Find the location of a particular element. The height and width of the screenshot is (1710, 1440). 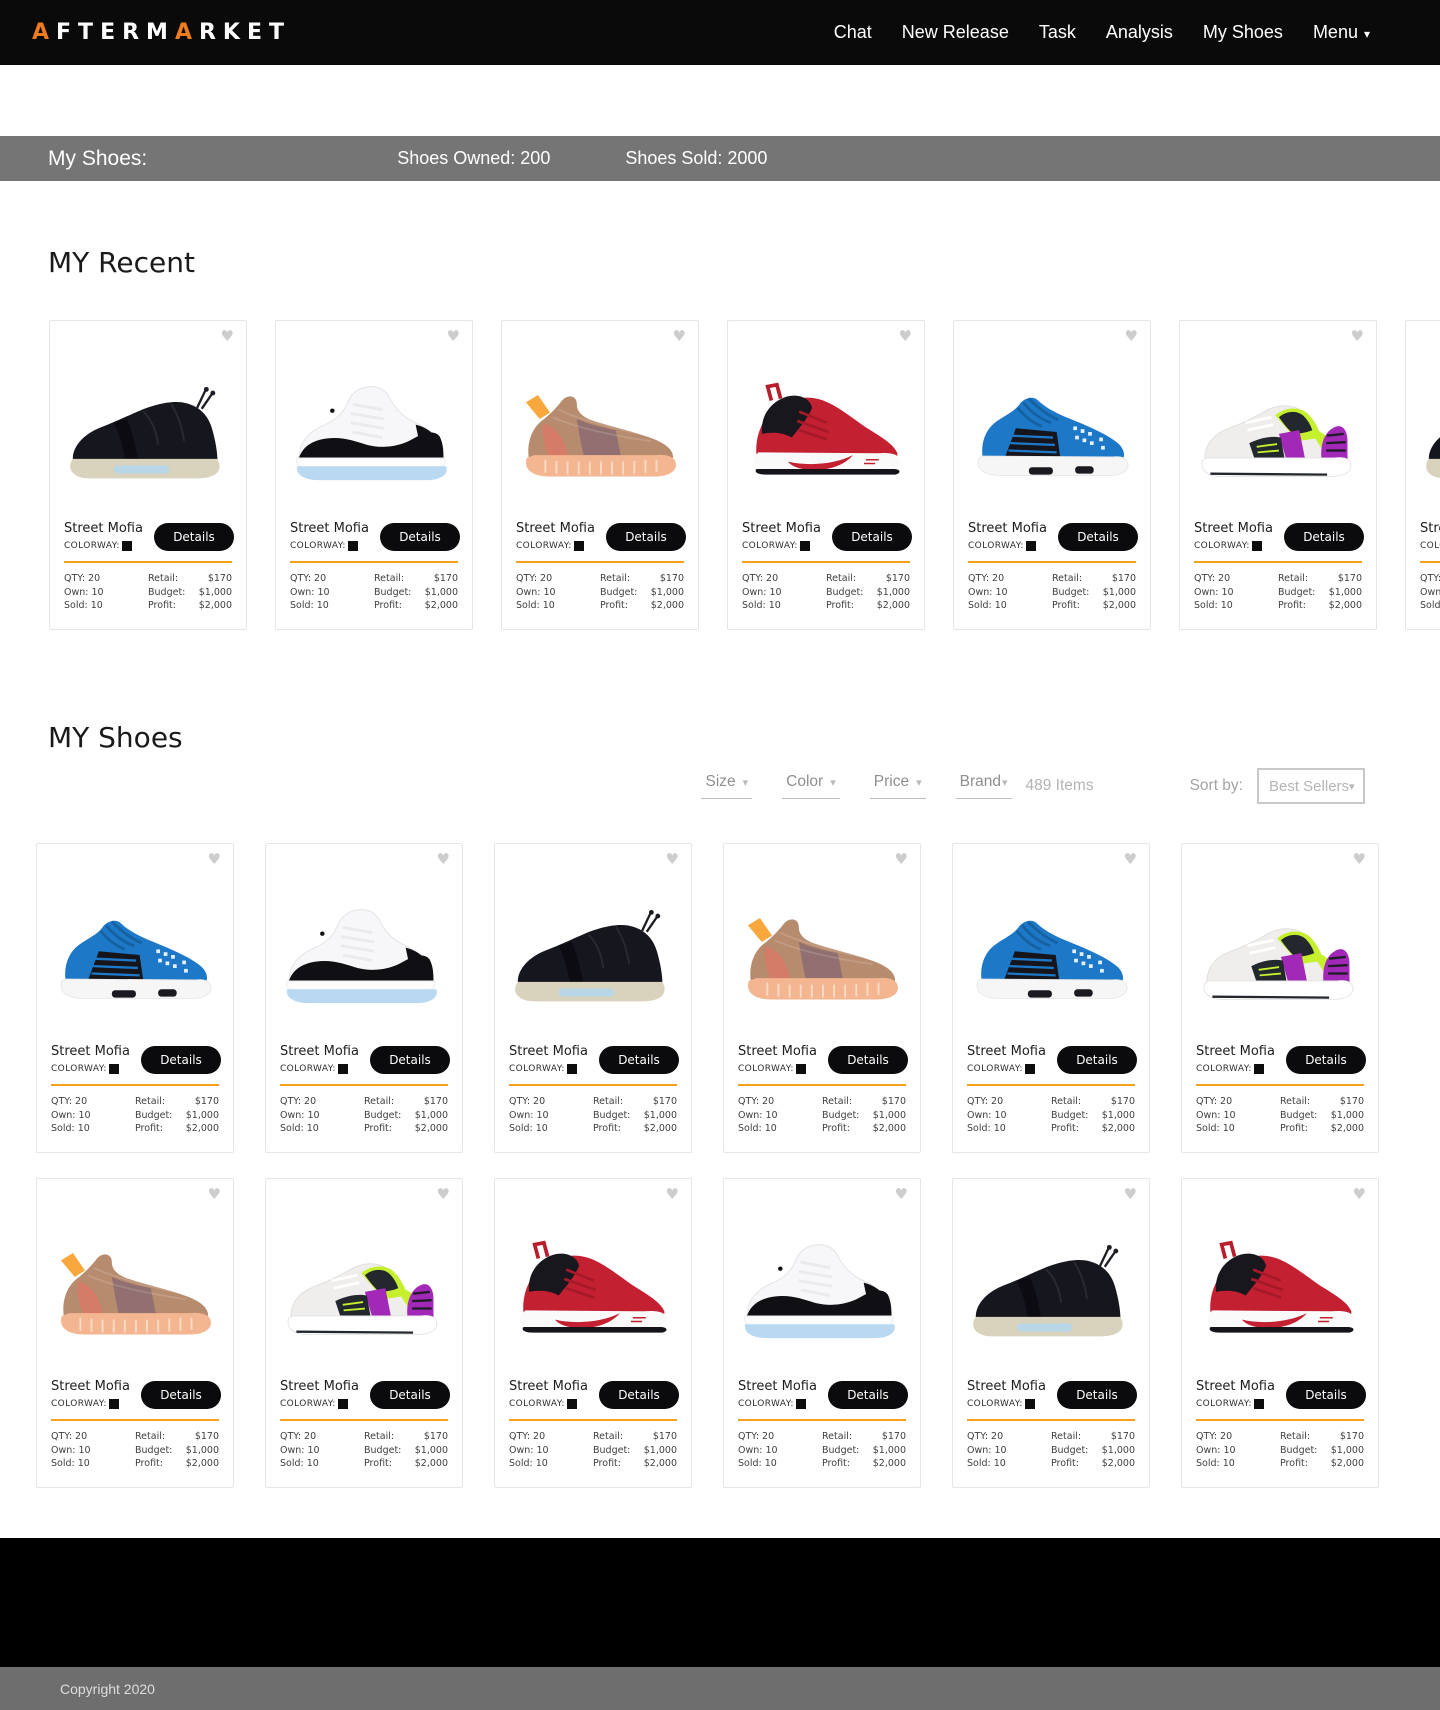

sort-select: Best Sellers ▾ is located at coordinates (1311, 786).